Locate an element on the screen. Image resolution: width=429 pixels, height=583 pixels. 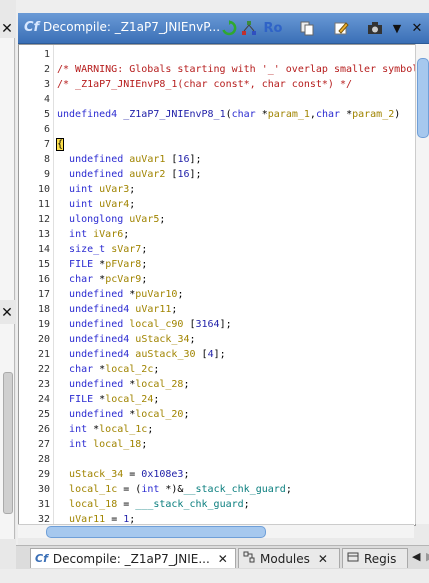
code-token: 16 is located at coordinates (183, 174).